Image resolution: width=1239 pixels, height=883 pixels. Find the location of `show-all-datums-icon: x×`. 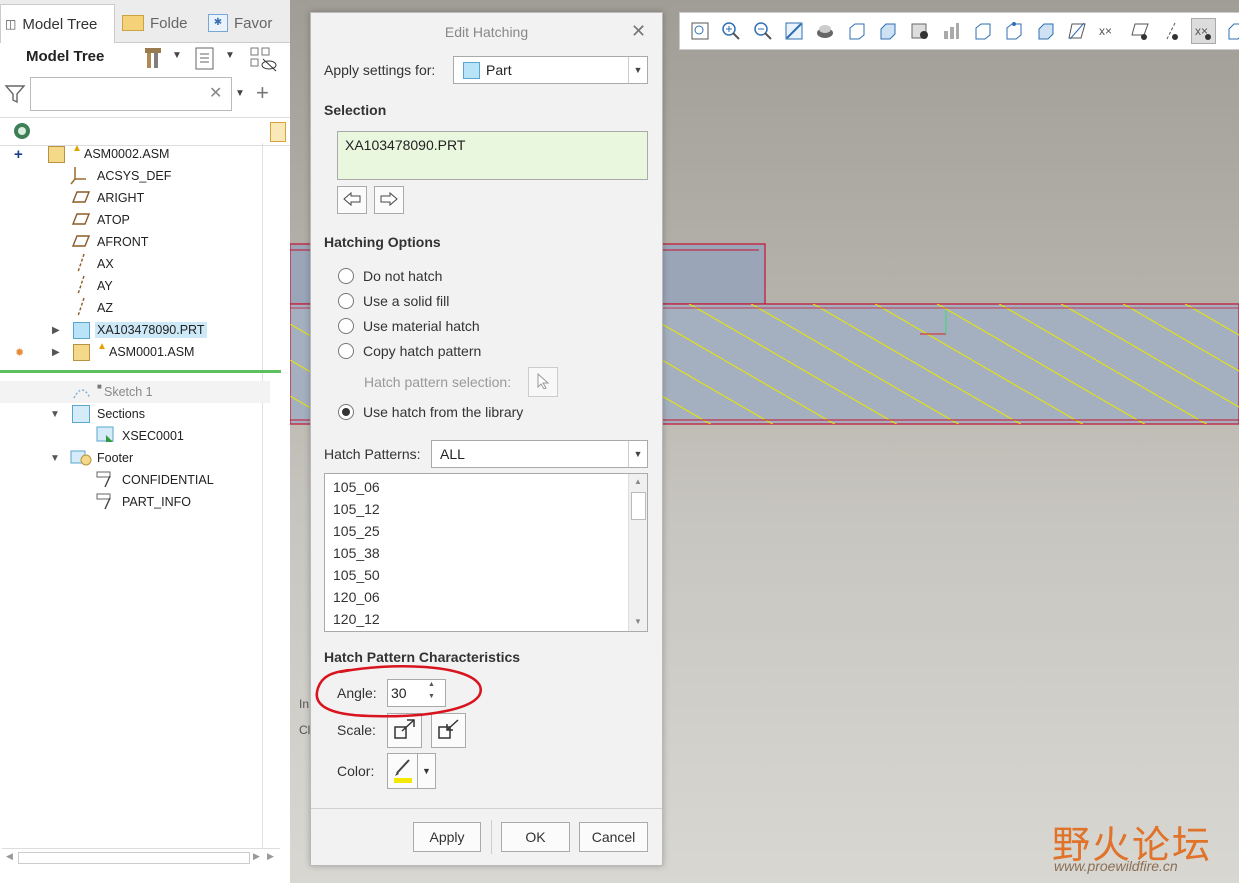

show-all-datums-icon: x× is located at coordinates (1204, 31).